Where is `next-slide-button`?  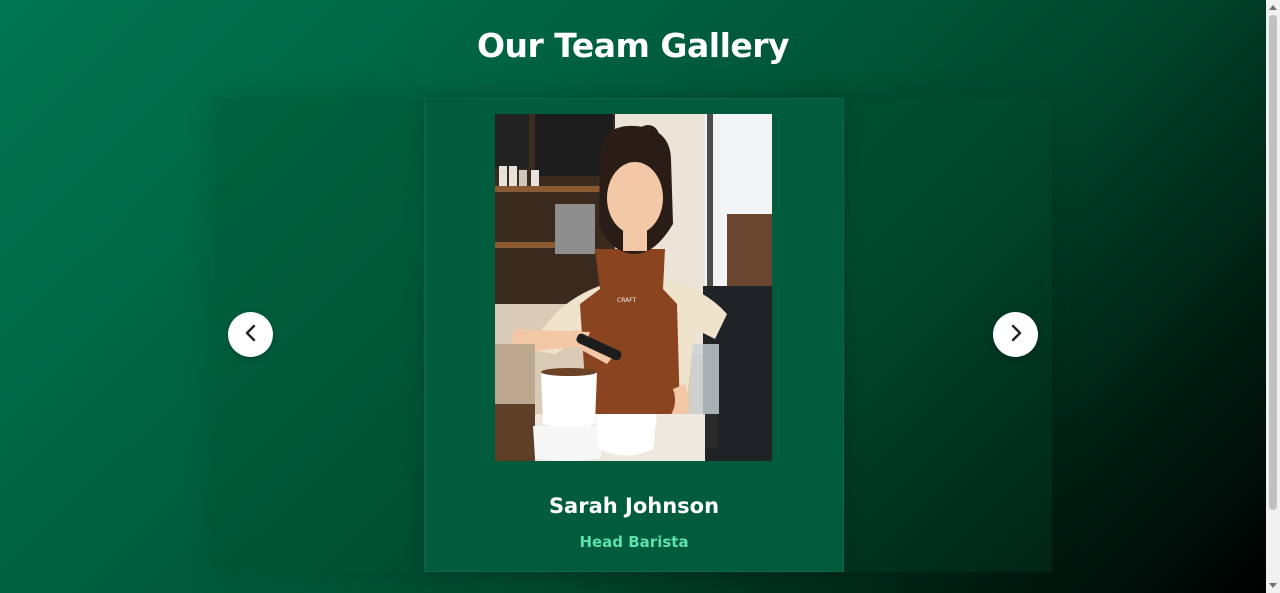 next-slide-button is located at coordinates (1015, 334).